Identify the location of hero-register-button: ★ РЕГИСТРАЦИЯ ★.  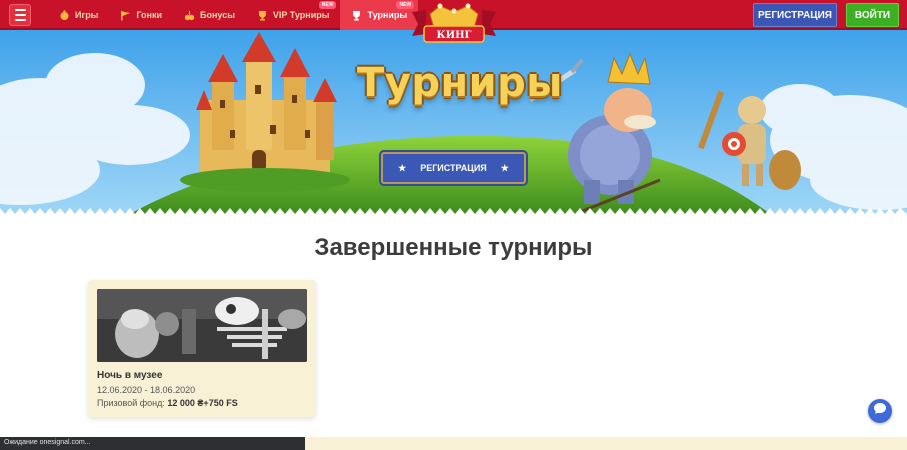
(453, 168).